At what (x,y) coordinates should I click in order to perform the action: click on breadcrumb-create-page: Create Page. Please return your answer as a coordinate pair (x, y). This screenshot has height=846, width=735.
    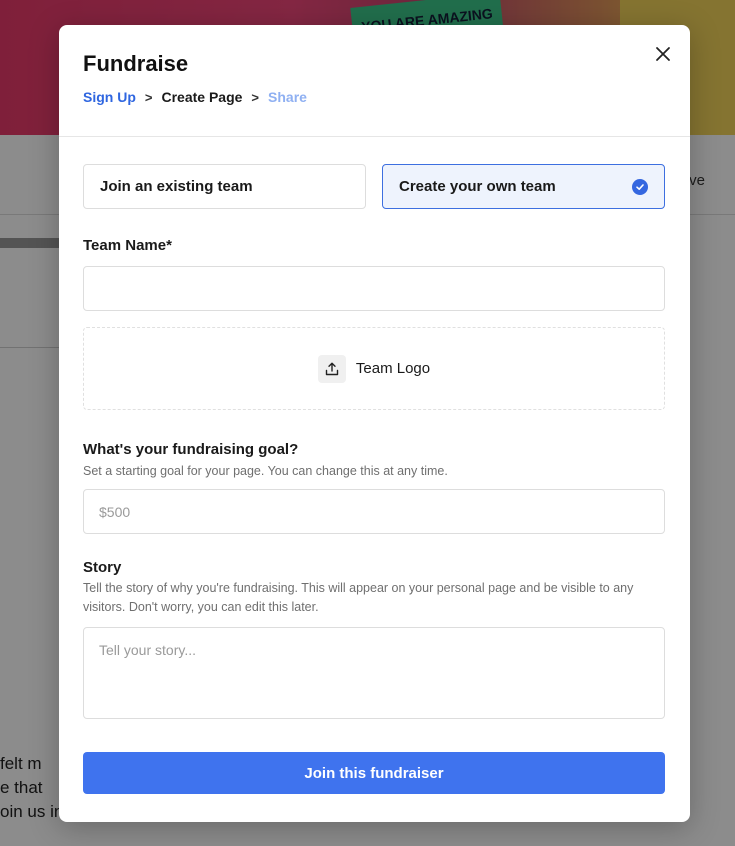
    Looking at the image, I should click on (202, 97).